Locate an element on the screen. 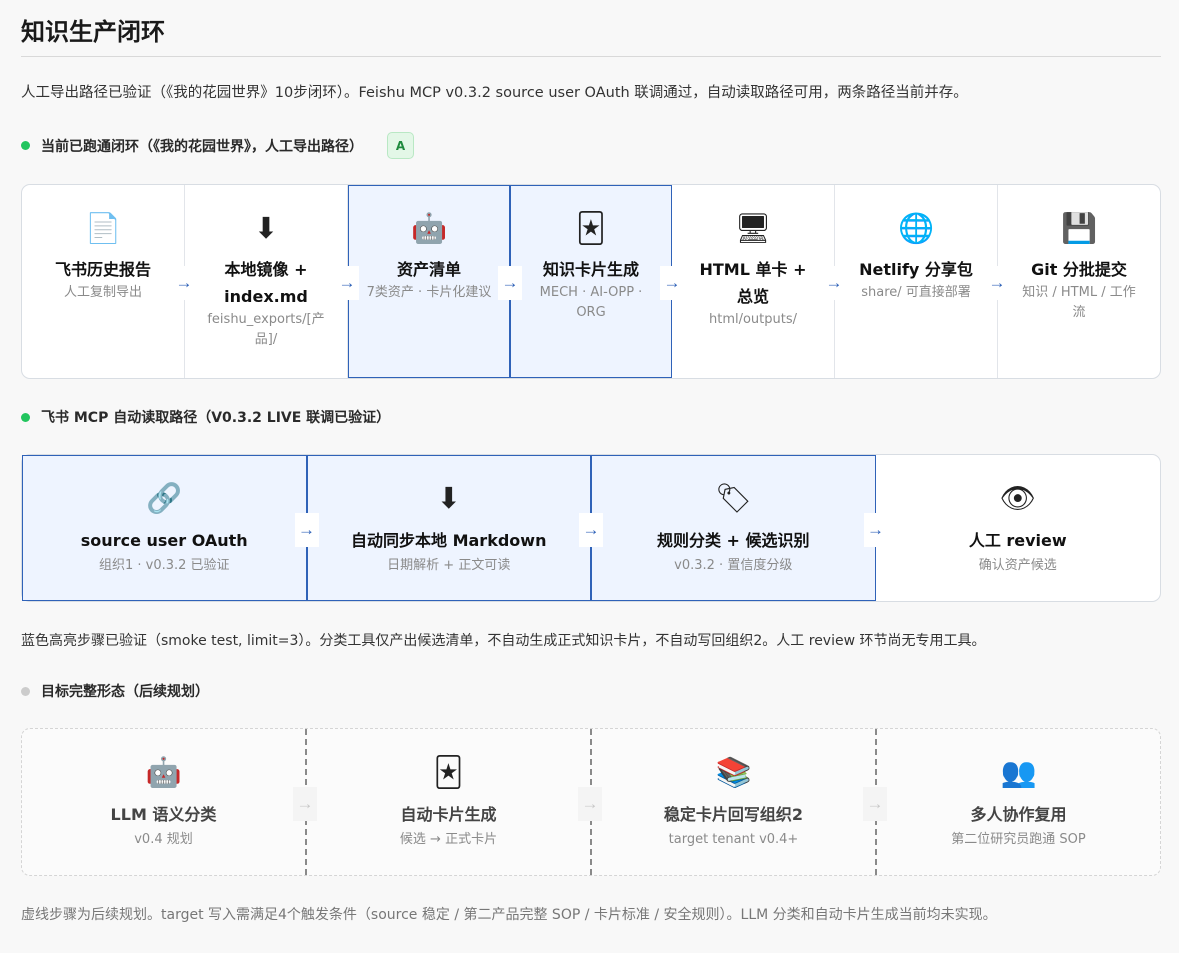  step-title: HTML 单卡 + 总览 is located at coordinates (753, 283).